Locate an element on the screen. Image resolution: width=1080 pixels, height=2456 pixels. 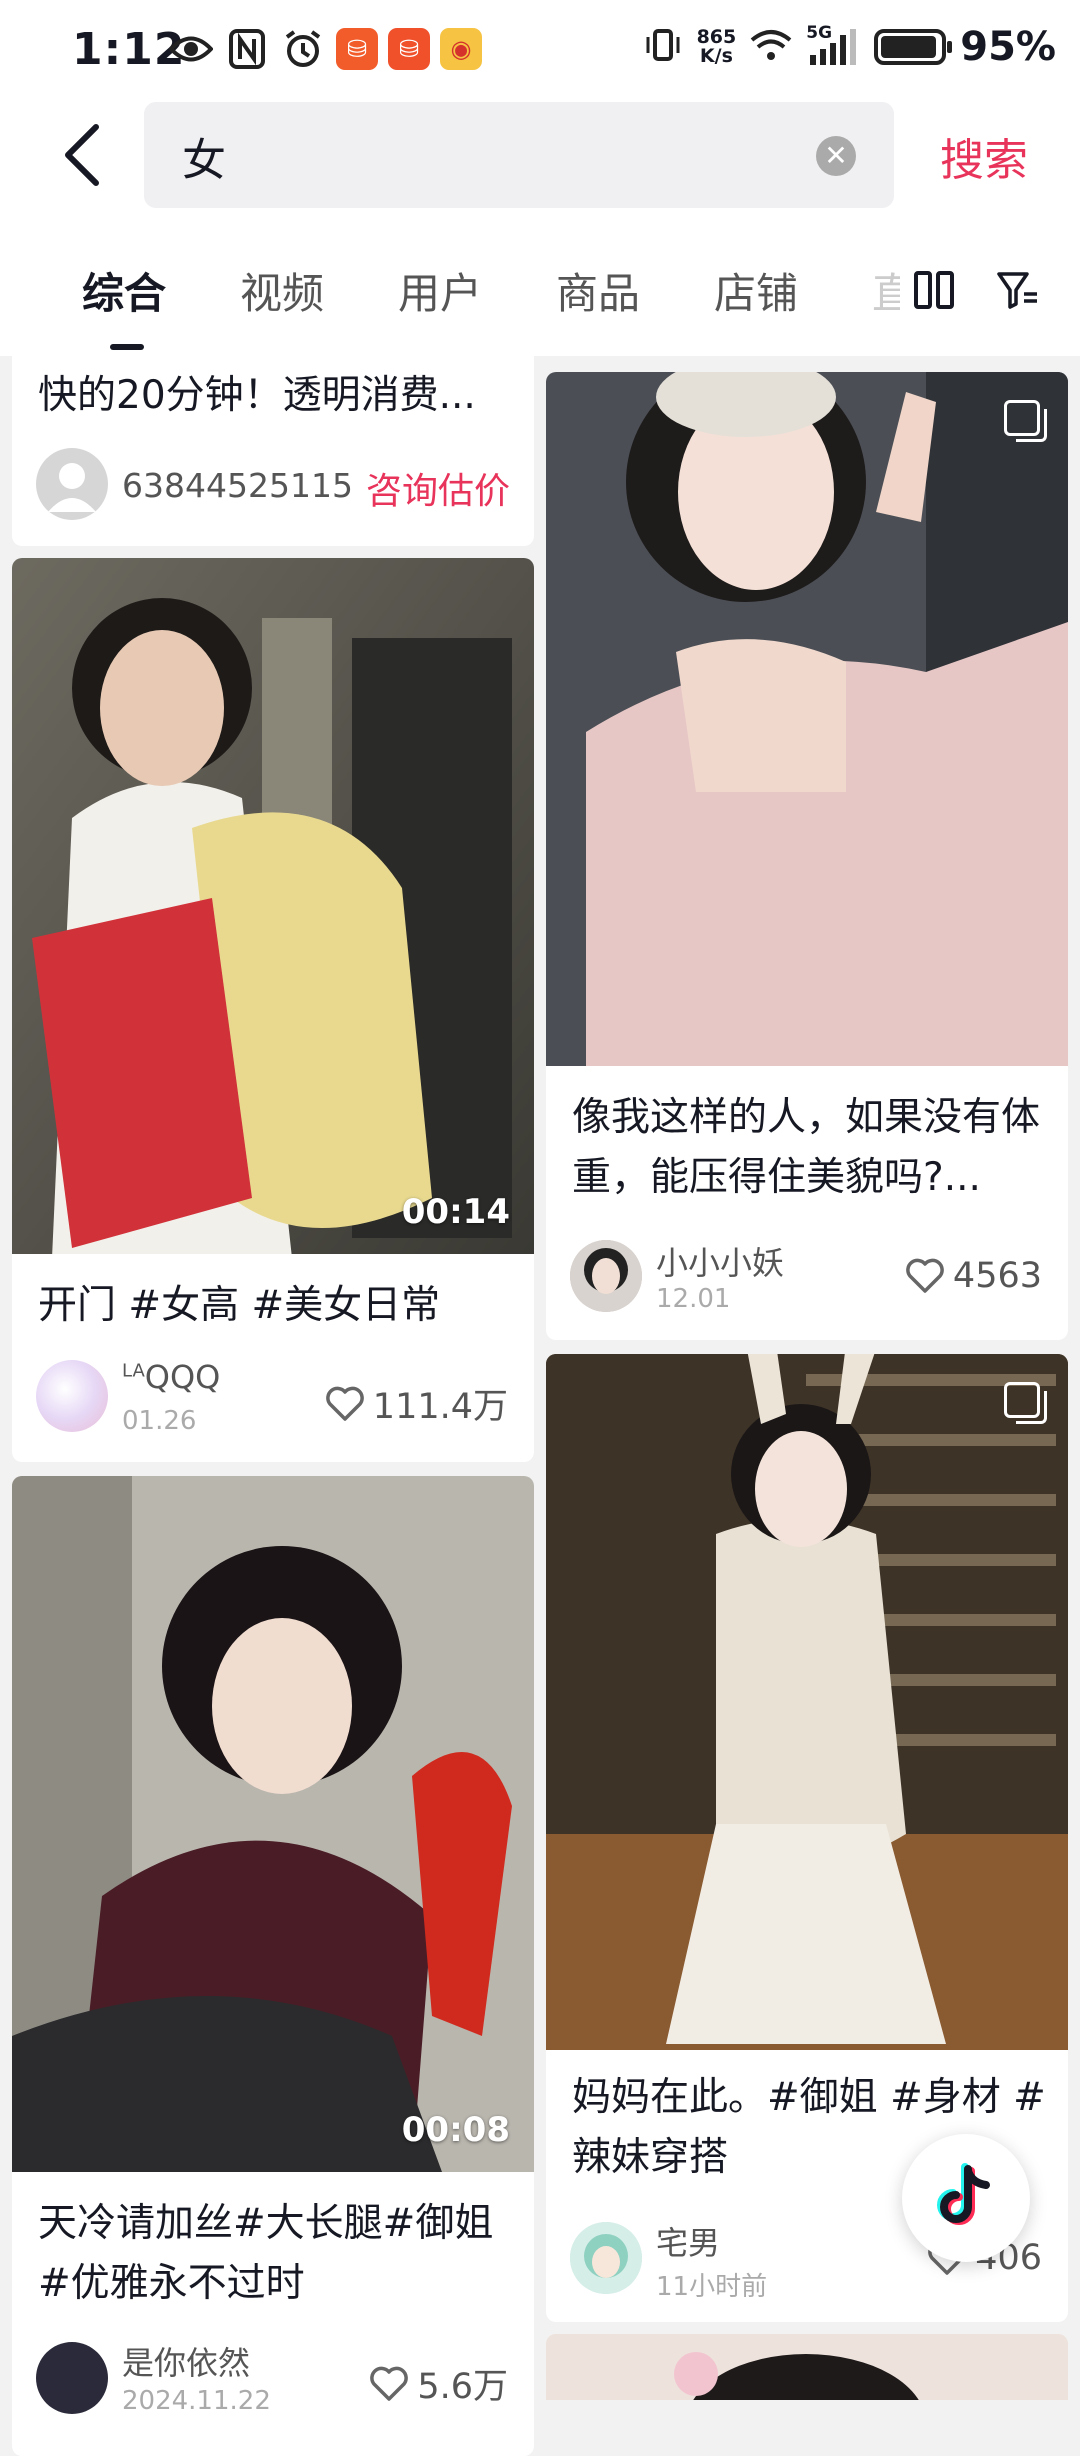
card-date: 12.01 is located at coordinates (693, 1299).